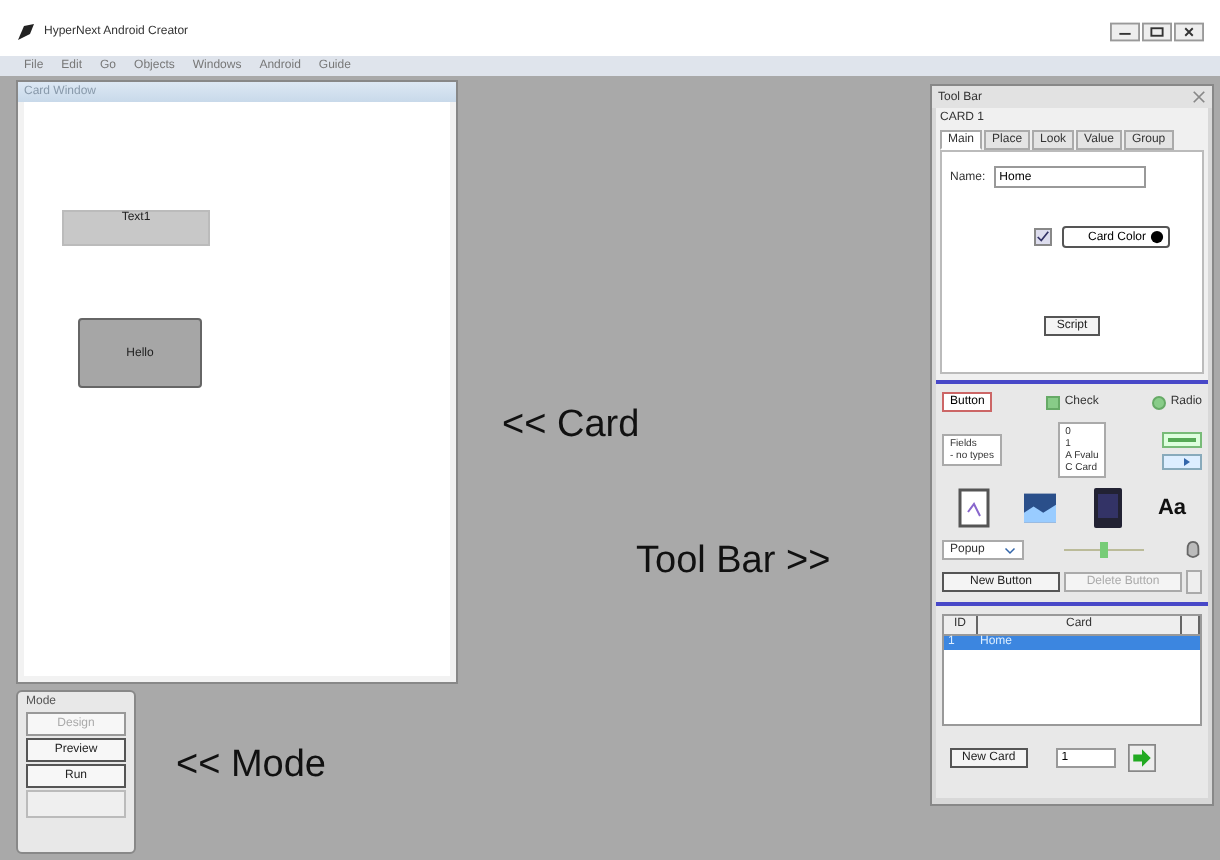 Image resolution: width=1220 pixels, height=860 pixels. What do you see at coordinates (571, 426) in the screenshot?
I see `annotation-label: << Card` at bounding box center [571, 426].